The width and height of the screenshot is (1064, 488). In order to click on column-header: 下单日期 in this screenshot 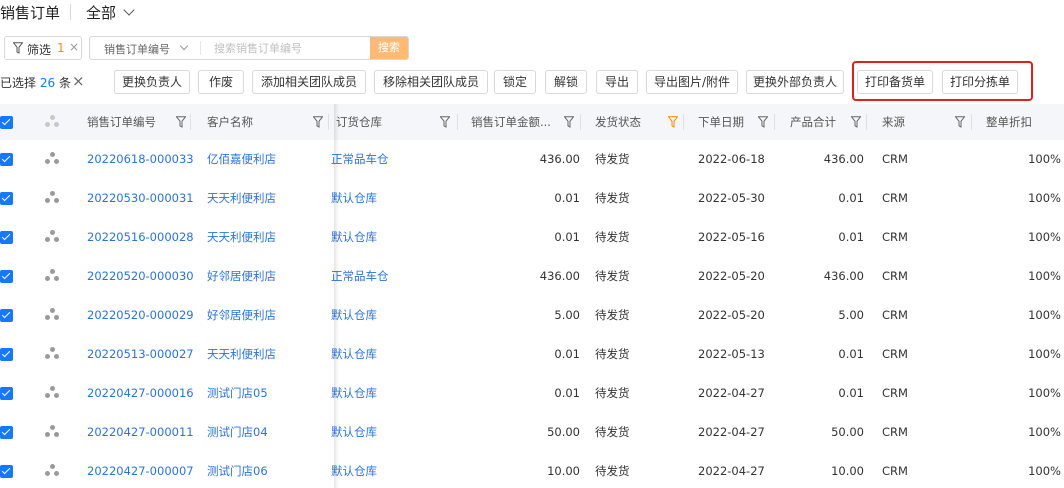, I will do `click(721, 122)`.